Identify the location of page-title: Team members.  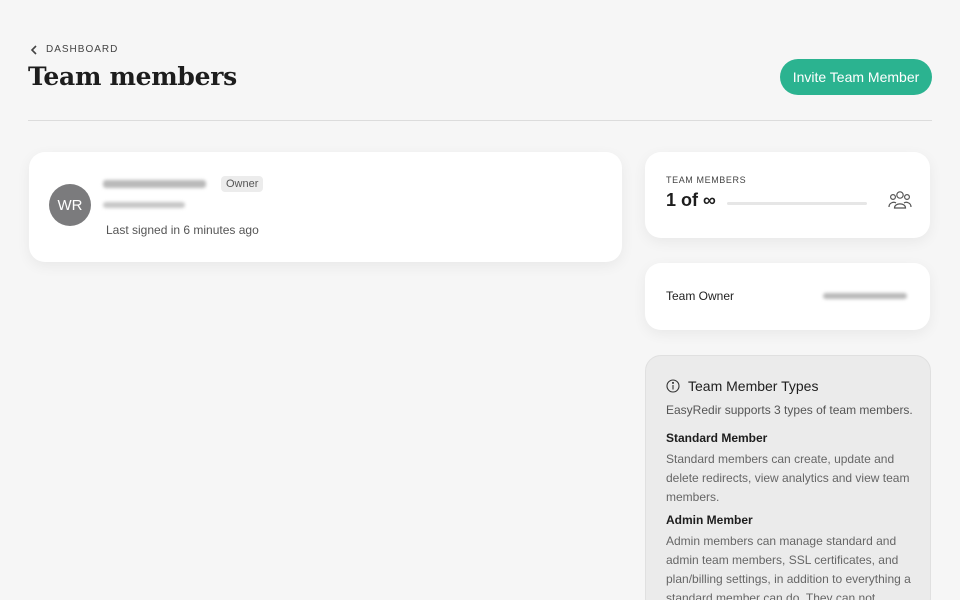
(132, 76).